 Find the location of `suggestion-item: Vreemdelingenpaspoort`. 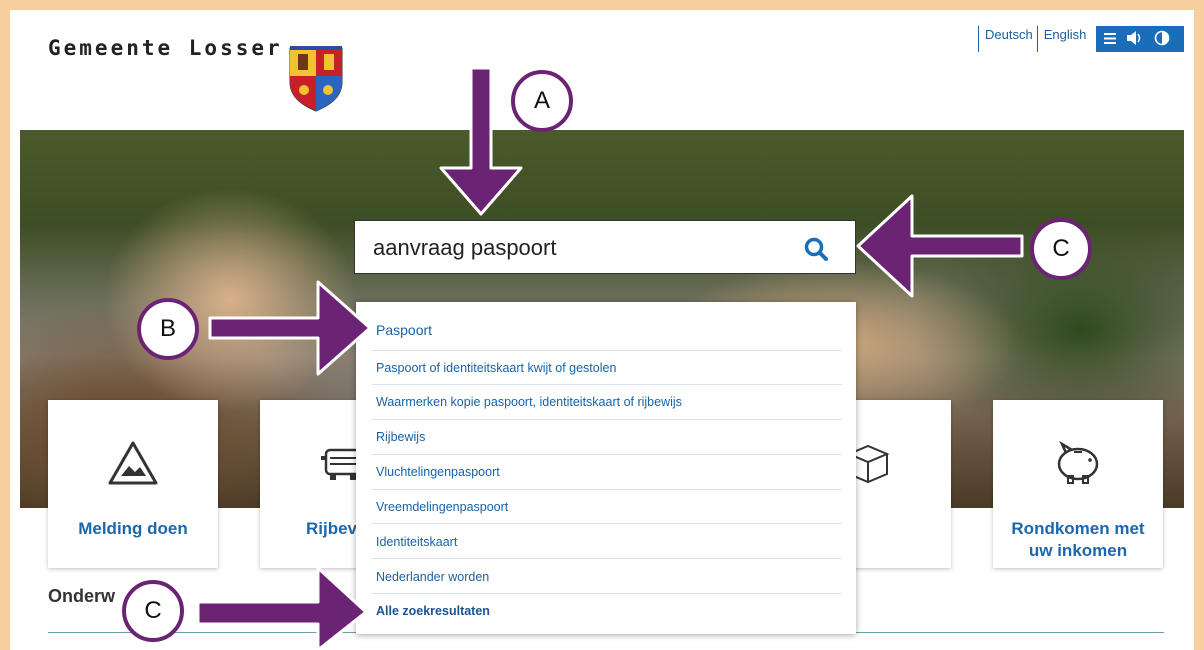

suggestion-item: Vreemdelingenpaspoort is located at coordinates (609, 507).